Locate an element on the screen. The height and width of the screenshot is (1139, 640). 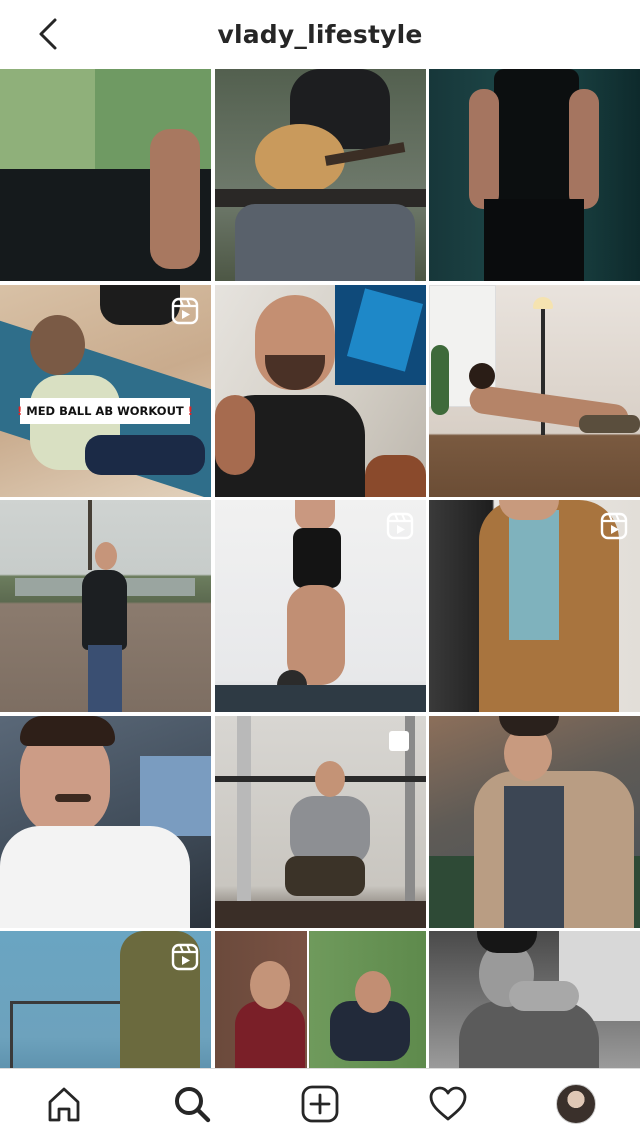
plus-square-icon is located at coordinates (320, 1104).